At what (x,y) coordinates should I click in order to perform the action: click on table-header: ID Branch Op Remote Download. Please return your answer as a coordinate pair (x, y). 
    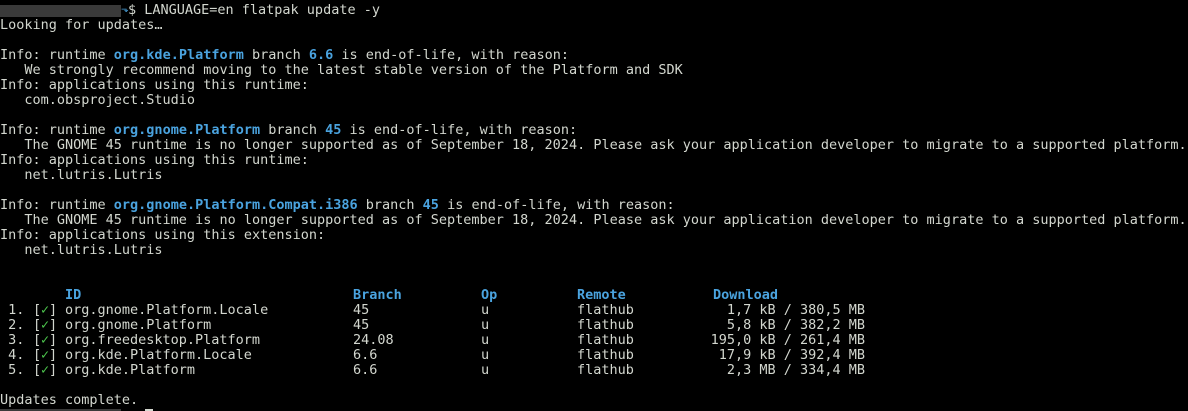
    Looking at the image, I should click on (594, 295).